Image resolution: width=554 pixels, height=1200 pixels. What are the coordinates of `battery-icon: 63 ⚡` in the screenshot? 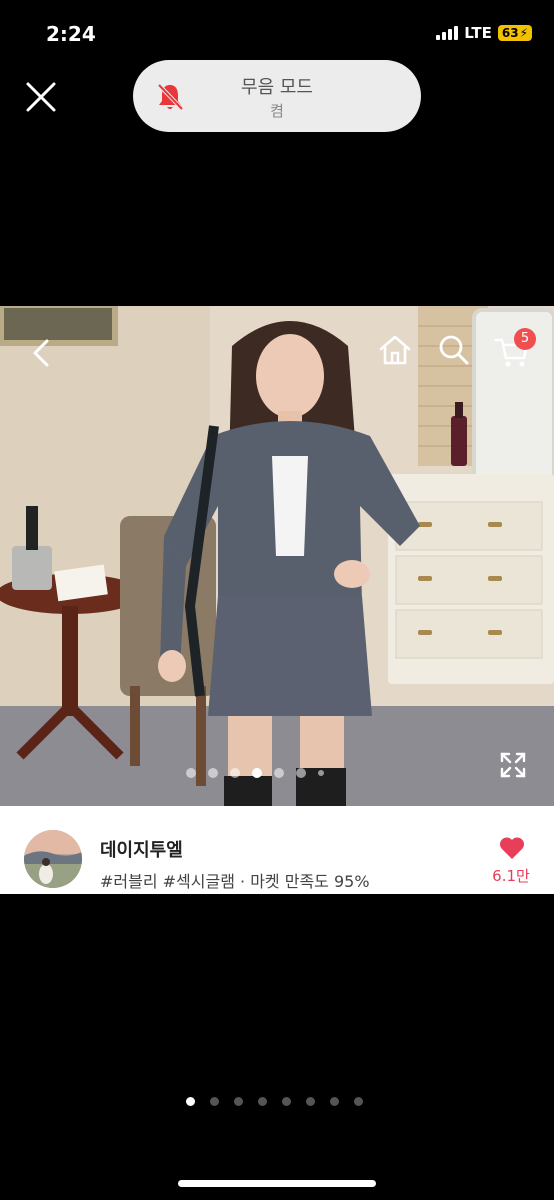 It's located at (514, 33).